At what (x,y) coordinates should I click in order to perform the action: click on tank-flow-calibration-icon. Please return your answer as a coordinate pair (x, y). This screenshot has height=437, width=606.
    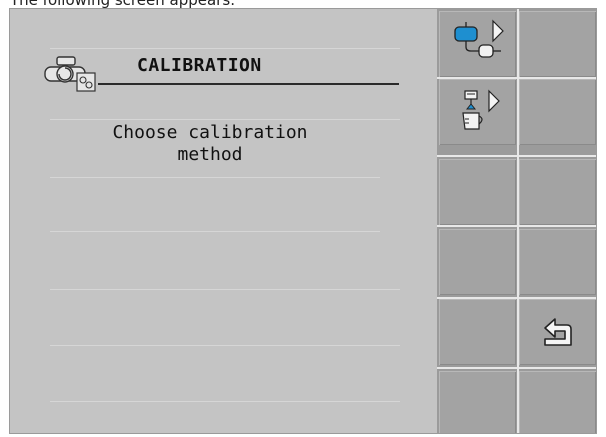
    Looking at the image, I should click on (479, 38).